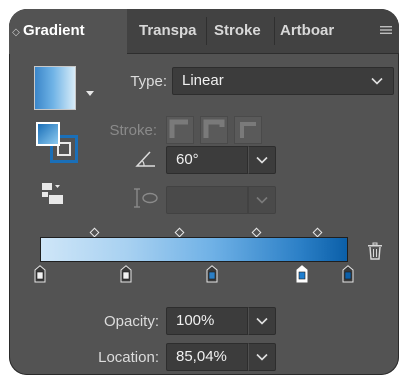  What do you see at coordinates (128, 357) in the screenshot?
I see `location-label: Location:` at bounding box center [128, 357].